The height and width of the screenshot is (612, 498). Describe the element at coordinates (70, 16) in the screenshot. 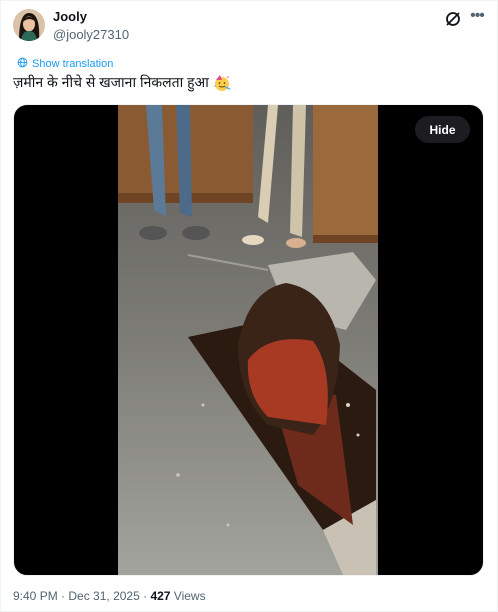

I see `author-name: Jooly` at that location.